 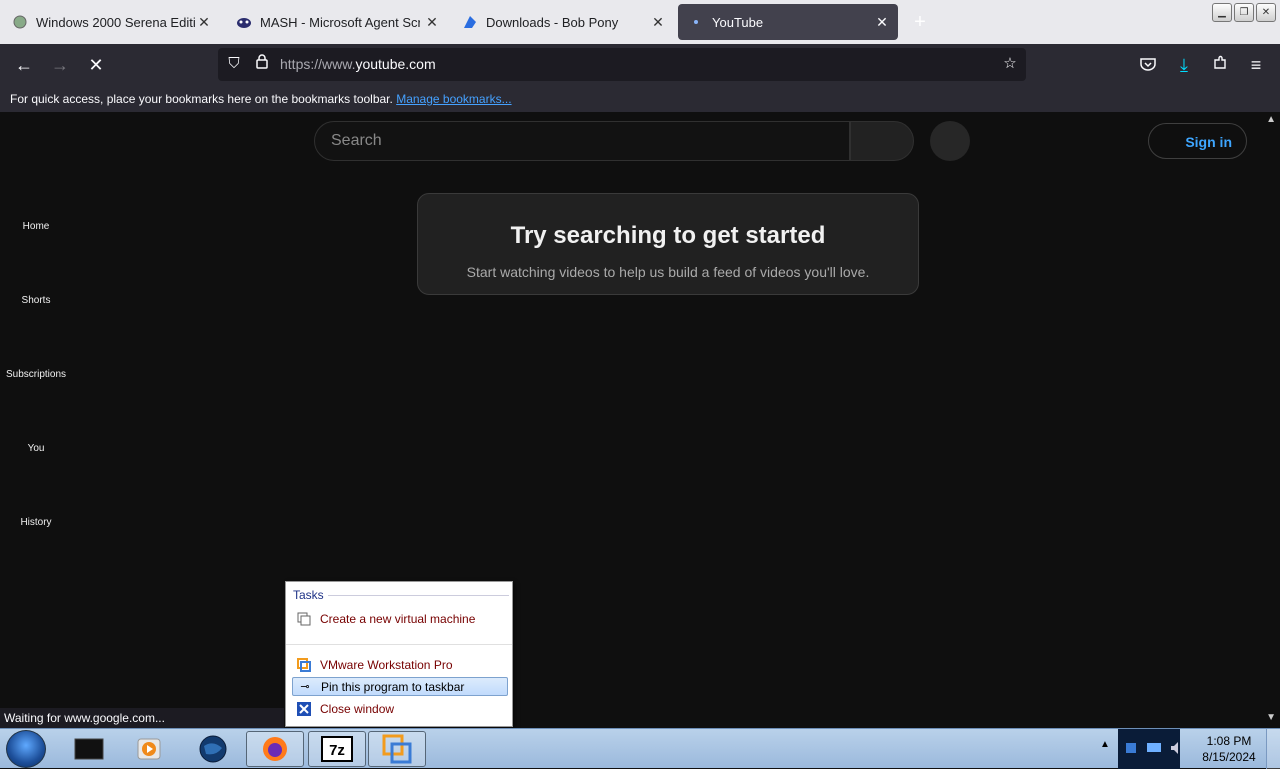 I want to click on search-input: Search, so click(x=582, y=141).